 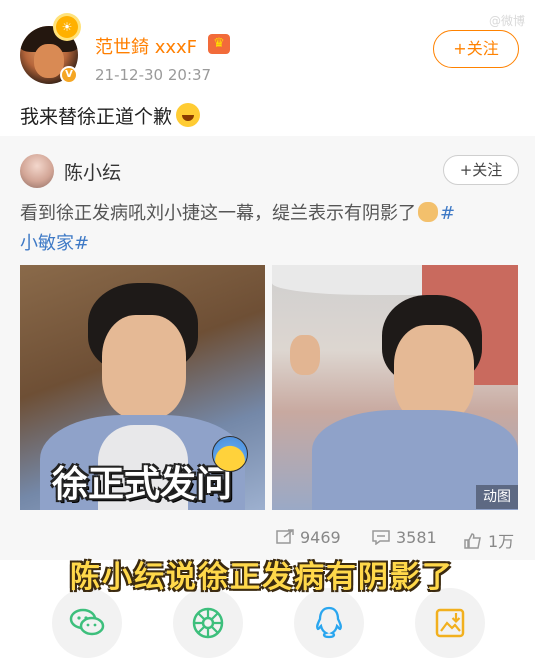 What do you see at coordinates (262, 577) in the screenshot?
I see `video-subtitle: 陈小纭说徐正发病有阴影了` at bounding box center [262, 577].